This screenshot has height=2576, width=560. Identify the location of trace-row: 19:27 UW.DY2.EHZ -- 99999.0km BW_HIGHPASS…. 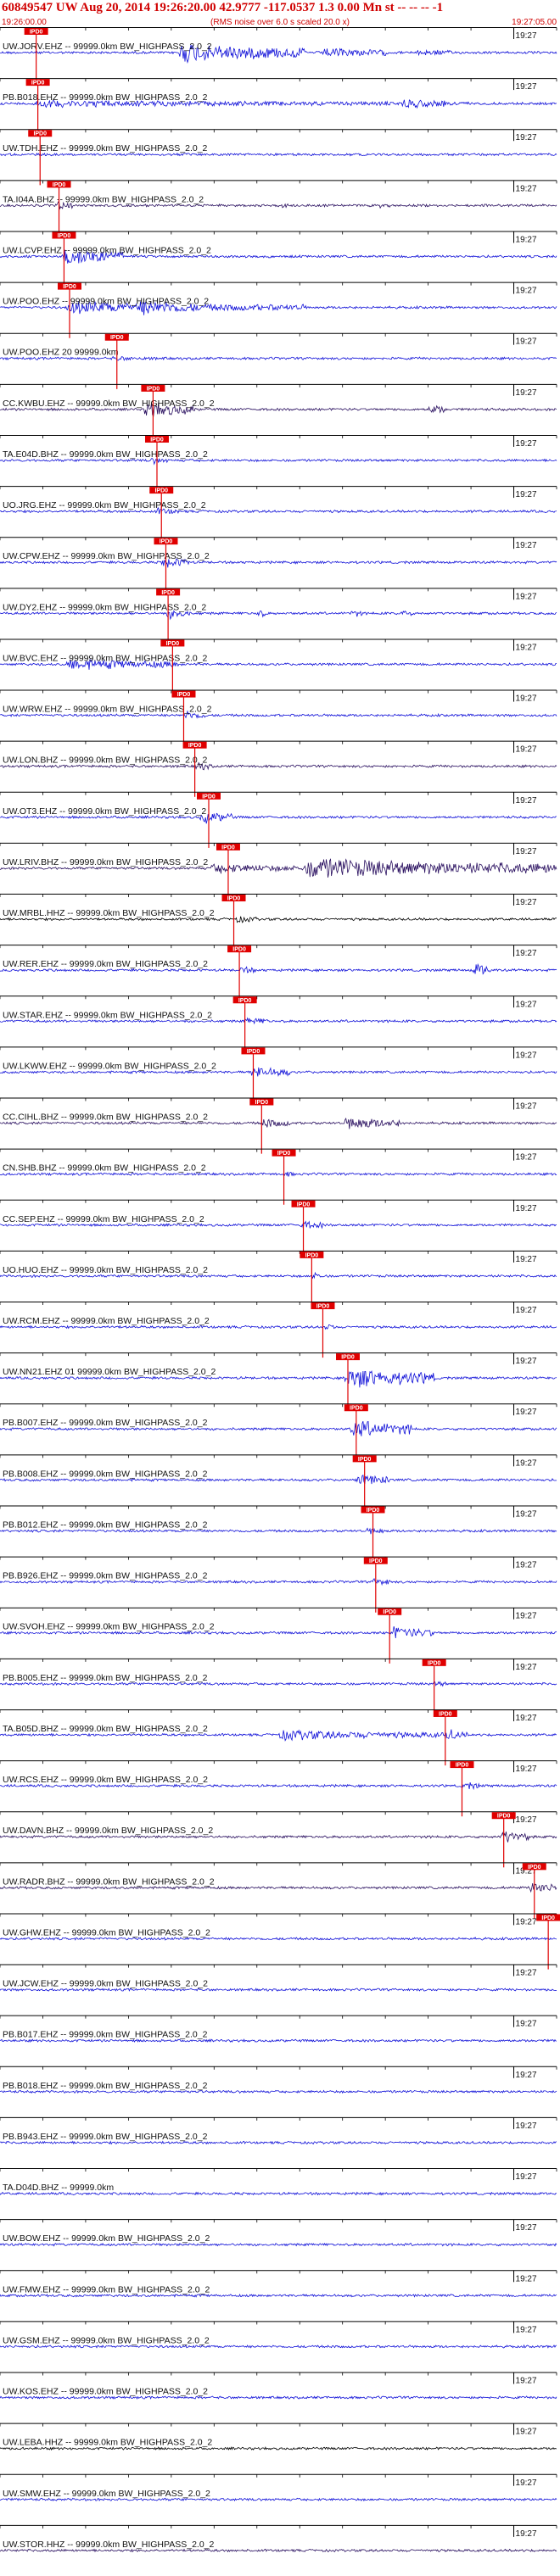
(279, 616).